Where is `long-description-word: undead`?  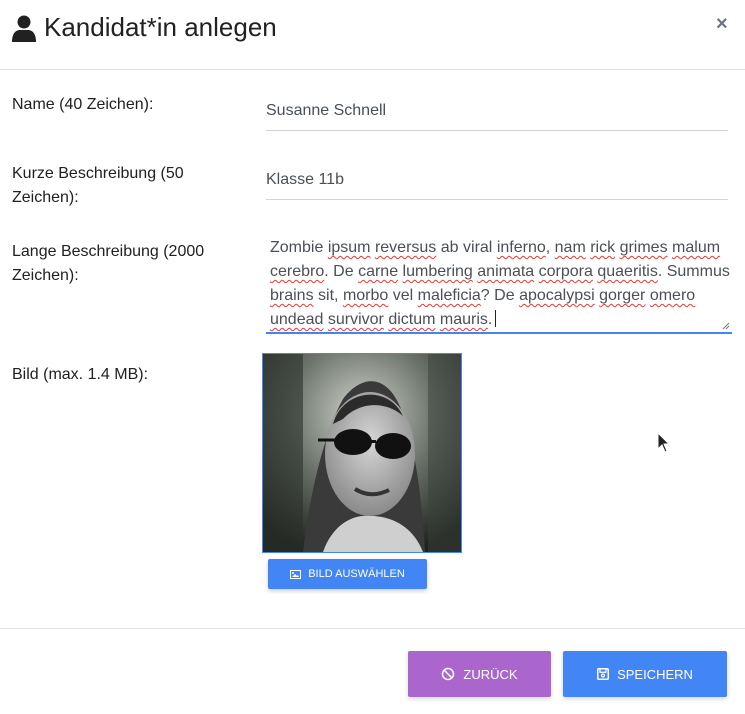 long-description-word: undead is located at coordinates (297, 319).